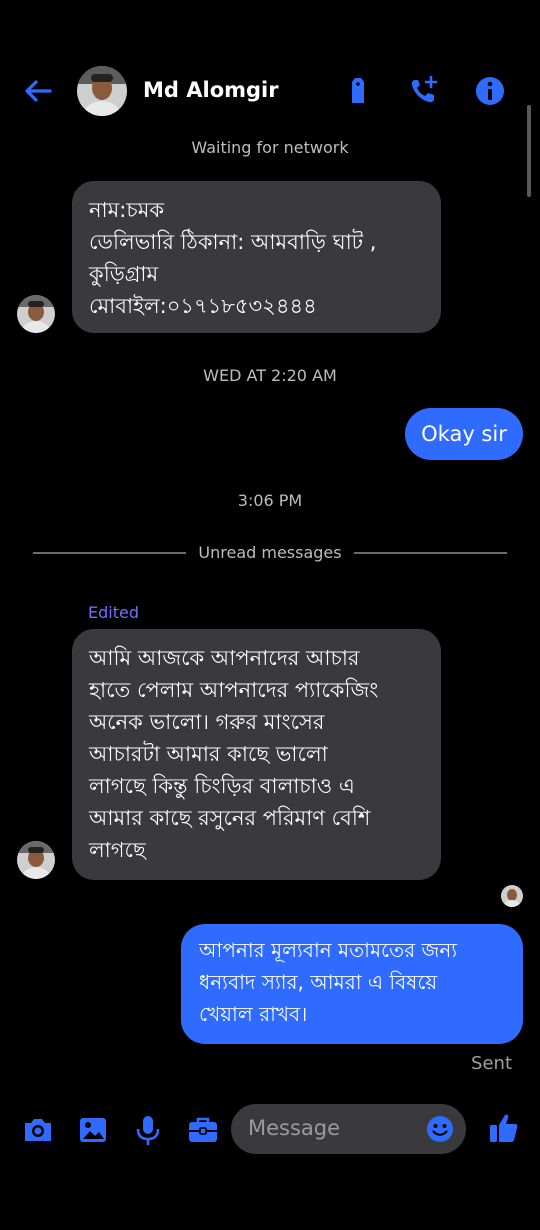  What do you see at coordinates (38, 91) in the screenshot?
I see `back-arrow-icon` at bounding box center [38, 91].